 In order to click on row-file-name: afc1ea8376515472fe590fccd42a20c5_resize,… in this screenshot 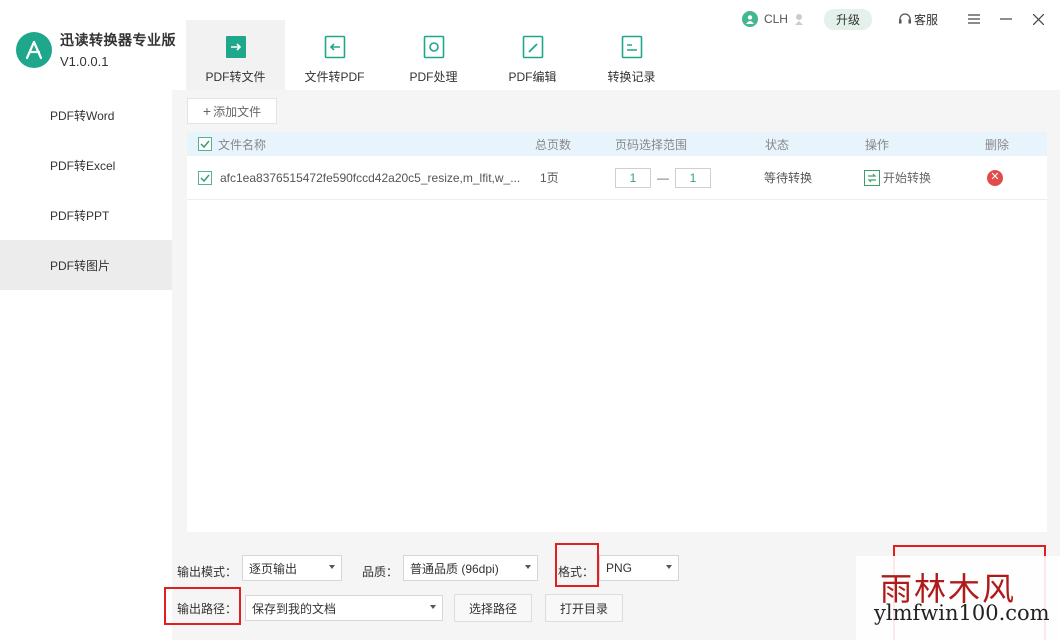, I will do `click(370, 177)`.